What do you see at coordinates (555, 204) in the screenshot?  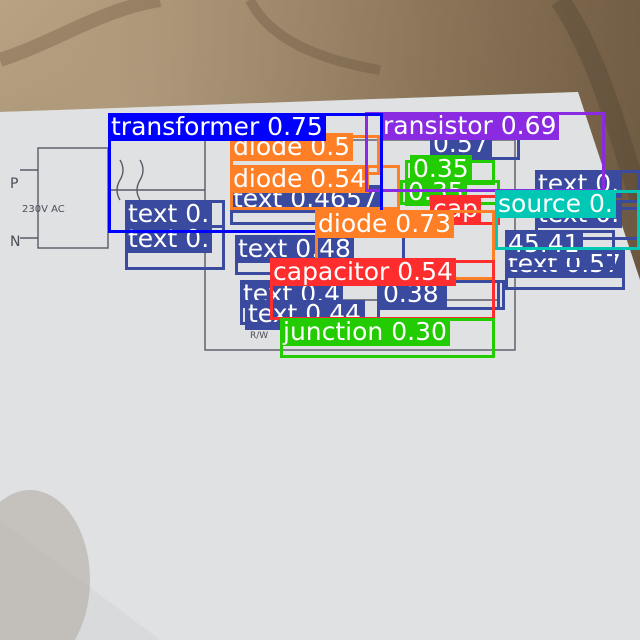 I see `detection-label-source: source 0.` at bounding box center [555, 204].